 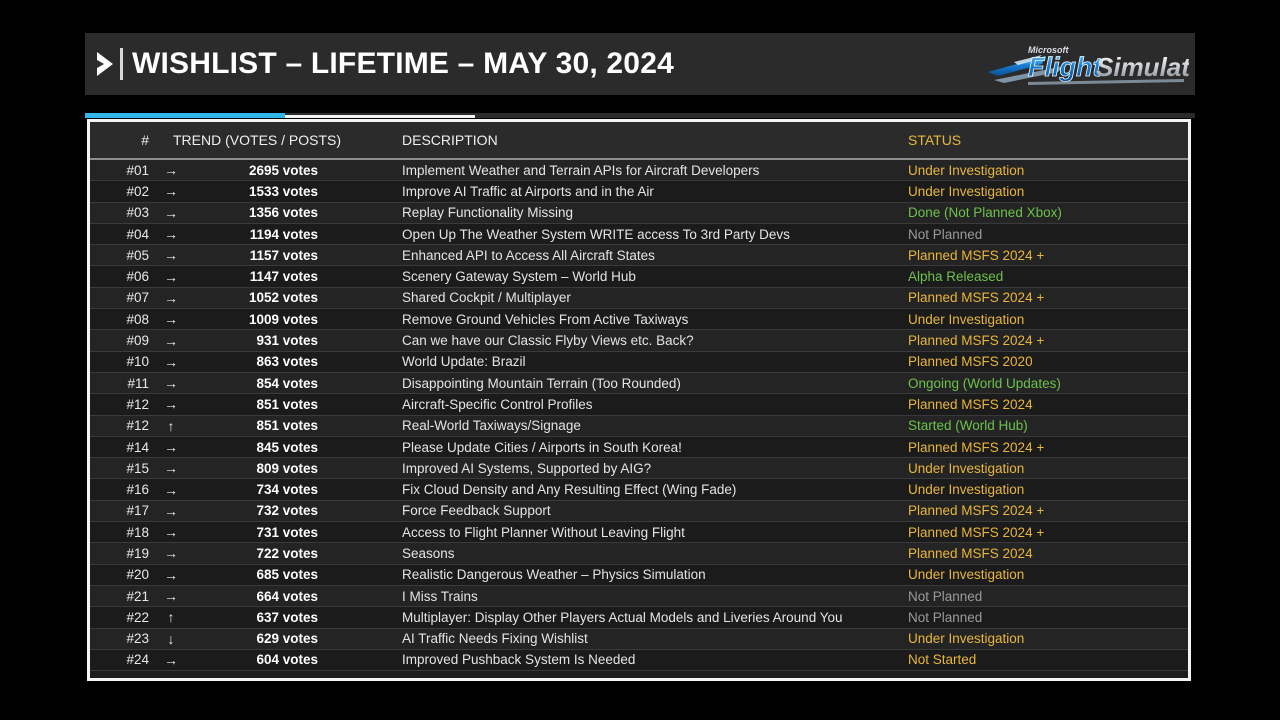 What do you see at coordinates (610, 659) in the screenshot?
I see `cell-description: Improved Pushback System Is Needed` at bounding box center [610, 659].